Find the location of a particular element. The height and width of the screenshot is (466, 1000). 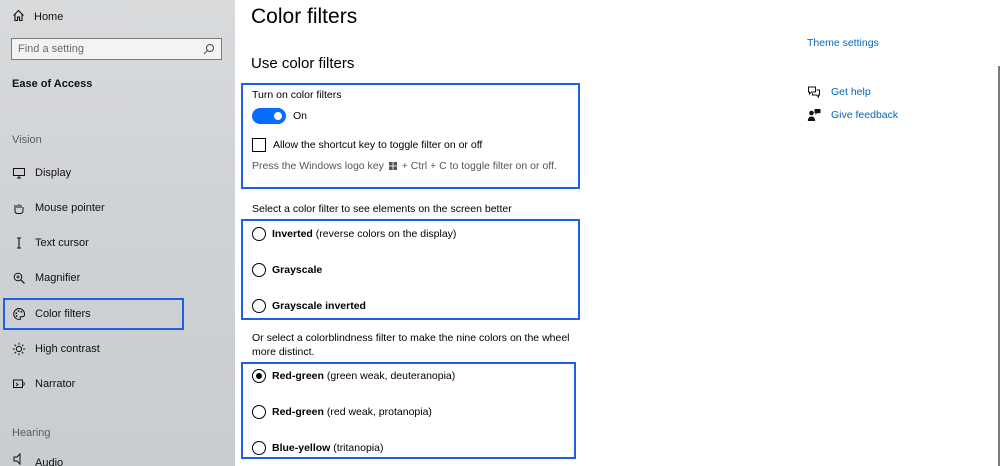

radio-blue-yellow-label: Blue-yellow (tritanopia) is located at coordinates (327, 448).